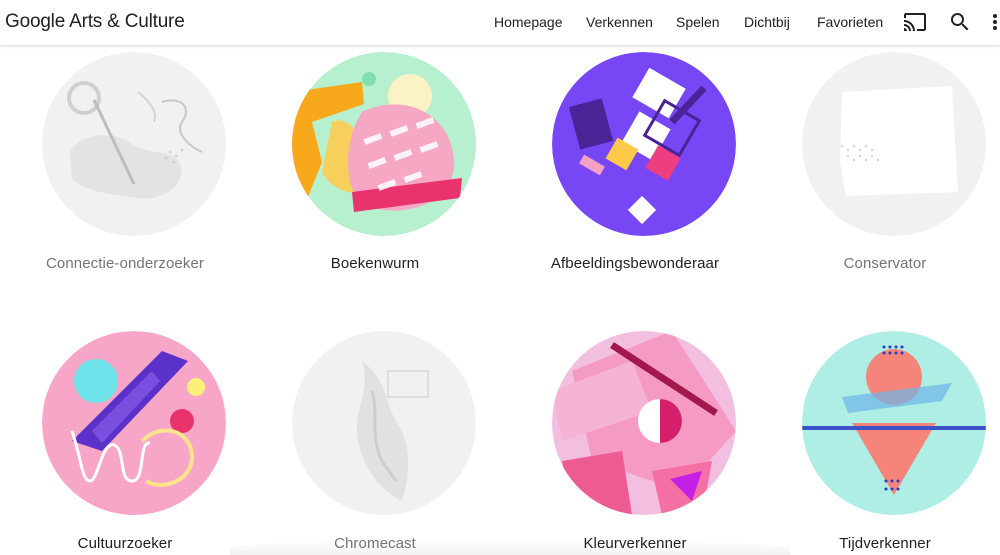 The height and width of the screenshot is (555, 1000). What do you see at coordinates (134, 423) in the screenshot?
I see `culture-seeker-badge-image` at bounding box center [134, 423].